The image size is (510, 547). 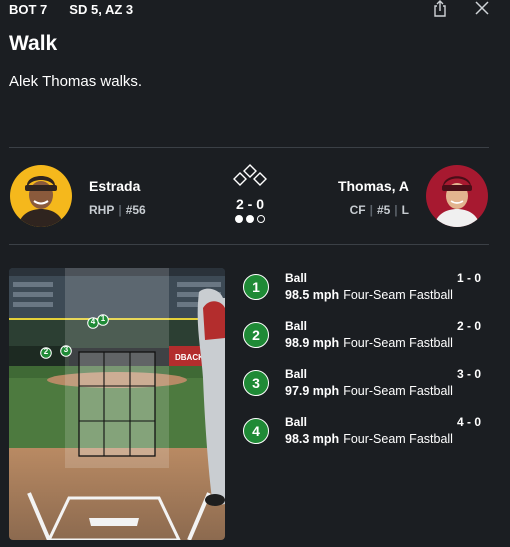 I want to click on batter-info: CF | #5 | L, so click(x=379, y=210).